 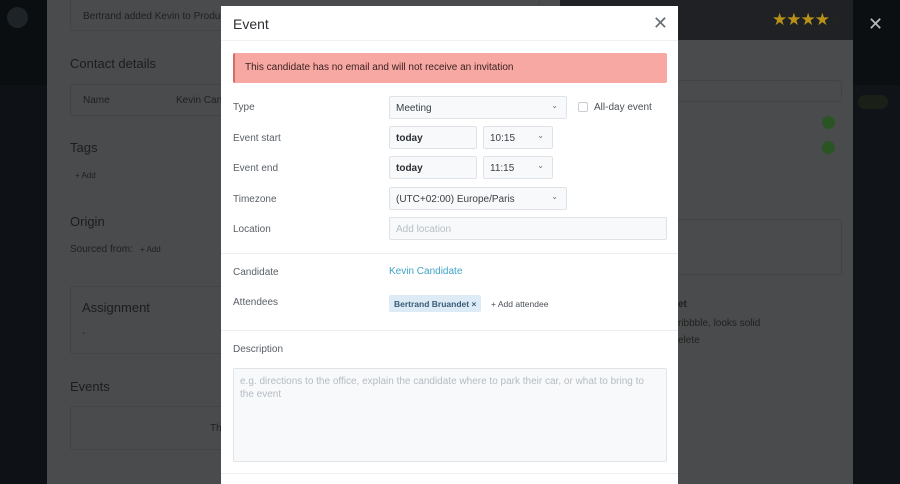 What do you see at coordinates (256, 272) in the screenshot?
I see `candidate-label: Candidate` at bounding box center [256, 272].